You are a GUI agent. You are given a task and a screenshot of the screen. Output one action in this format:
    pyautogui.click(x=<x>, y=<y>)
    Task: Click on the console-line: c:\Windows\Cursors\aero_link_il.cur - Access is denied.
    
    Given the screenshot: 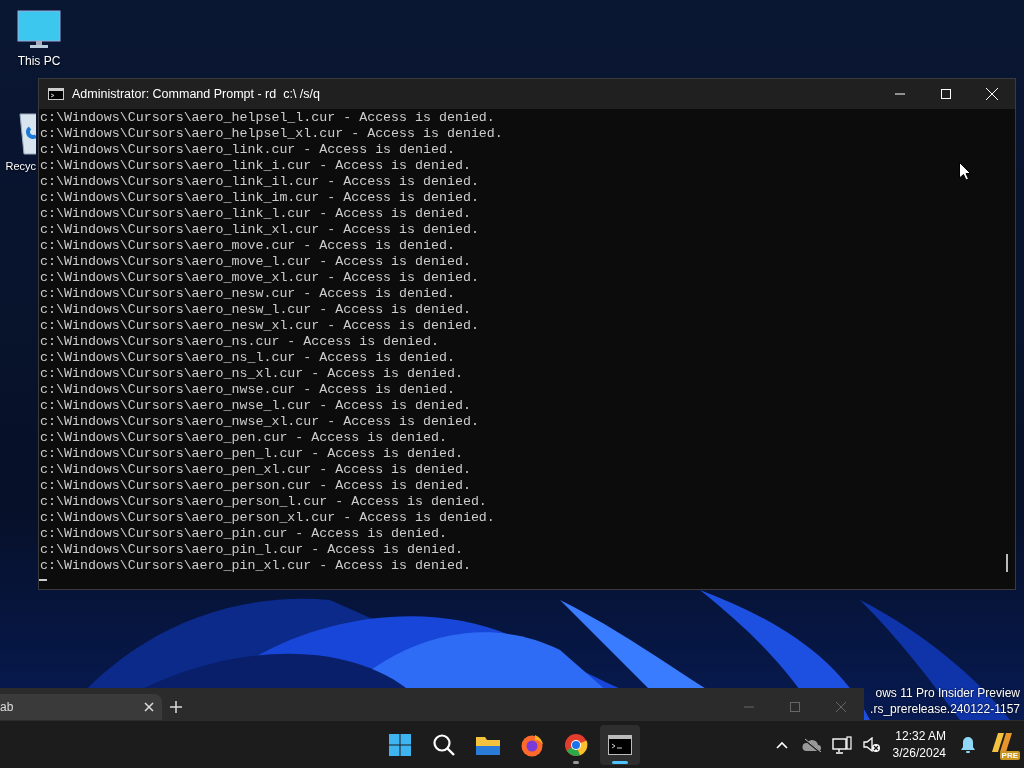 What is the action you would take?
    pyautogui.click(x=259, y=182)
    